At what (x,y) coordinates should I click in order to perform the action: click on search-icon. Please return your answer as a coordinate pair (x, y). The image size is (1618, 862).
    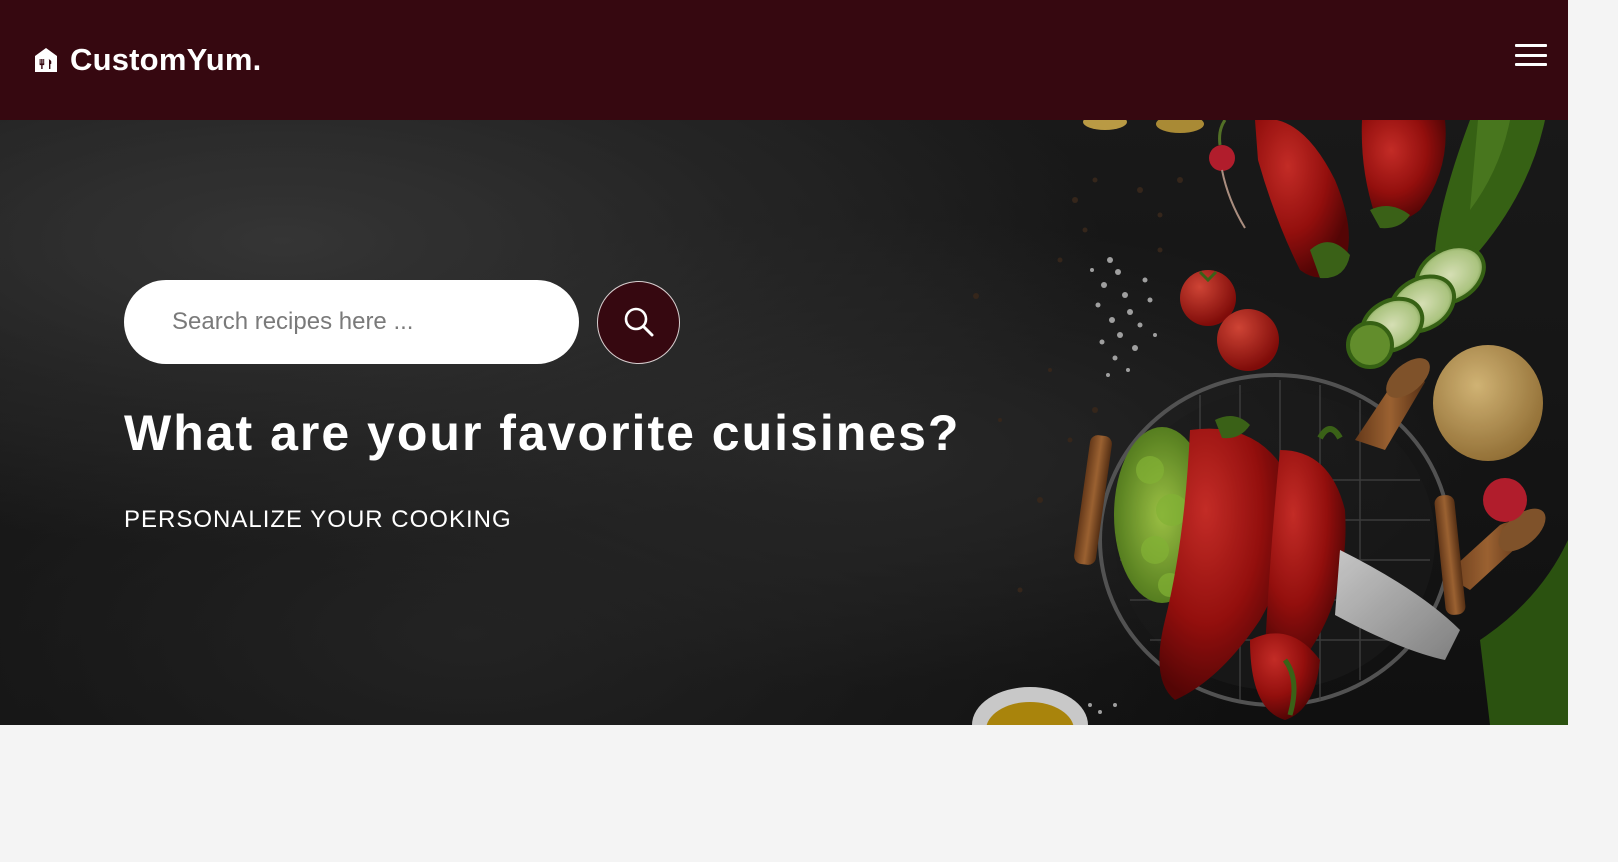
    Looking at the image, I should click on (638, 322).